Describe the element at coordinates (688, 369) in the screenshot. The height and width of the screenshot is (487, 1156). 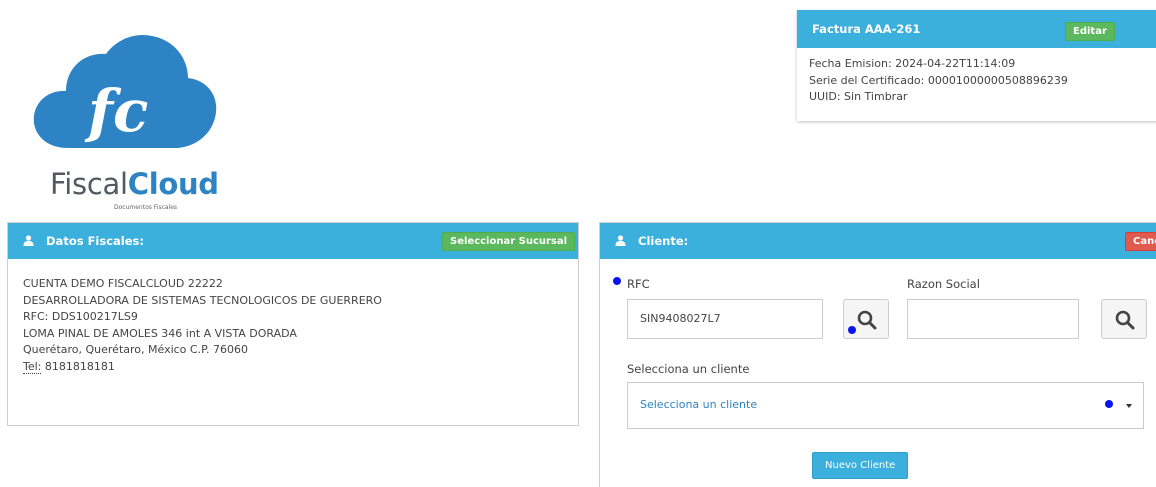
I see `select-client-label: Selecciona un cliente` at that location.